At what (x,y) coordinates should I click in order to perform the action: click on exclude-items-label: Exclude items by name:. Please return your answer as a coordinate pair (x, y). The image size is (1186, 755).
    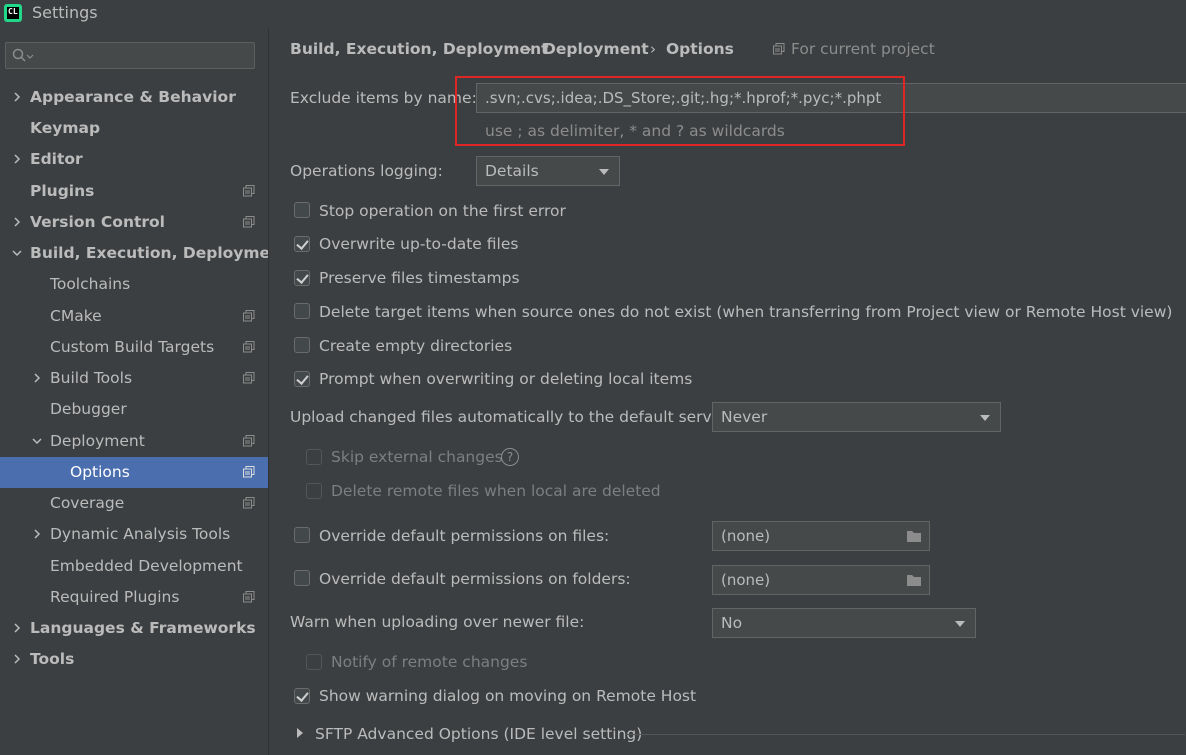
    Looking at the image, I should click on (383, 98).